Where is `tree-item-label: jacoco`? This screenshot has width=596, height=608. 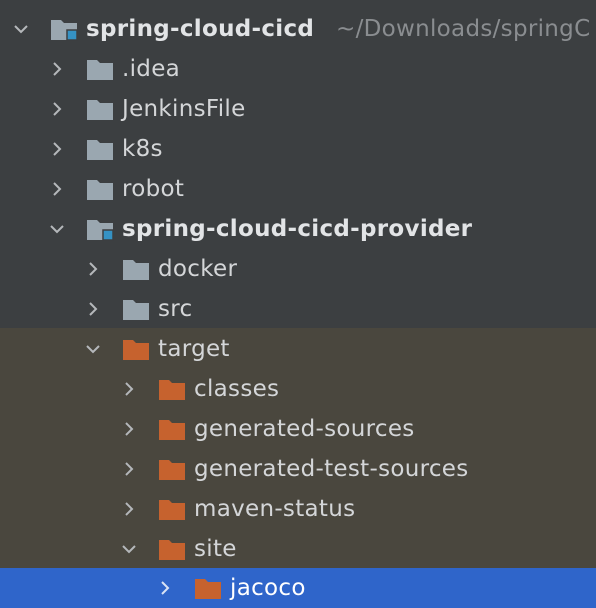 tree-item-label: jacoco is located at coordinates (268, 588).